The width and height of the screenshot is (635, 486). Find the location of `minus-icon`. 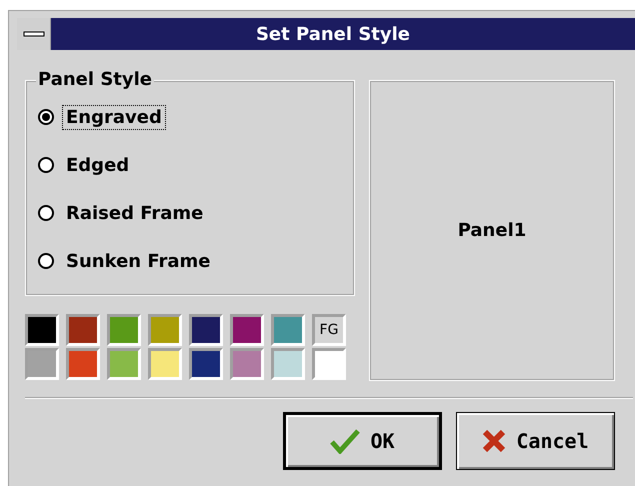

minus-icon is located at coordinates (33, 34).